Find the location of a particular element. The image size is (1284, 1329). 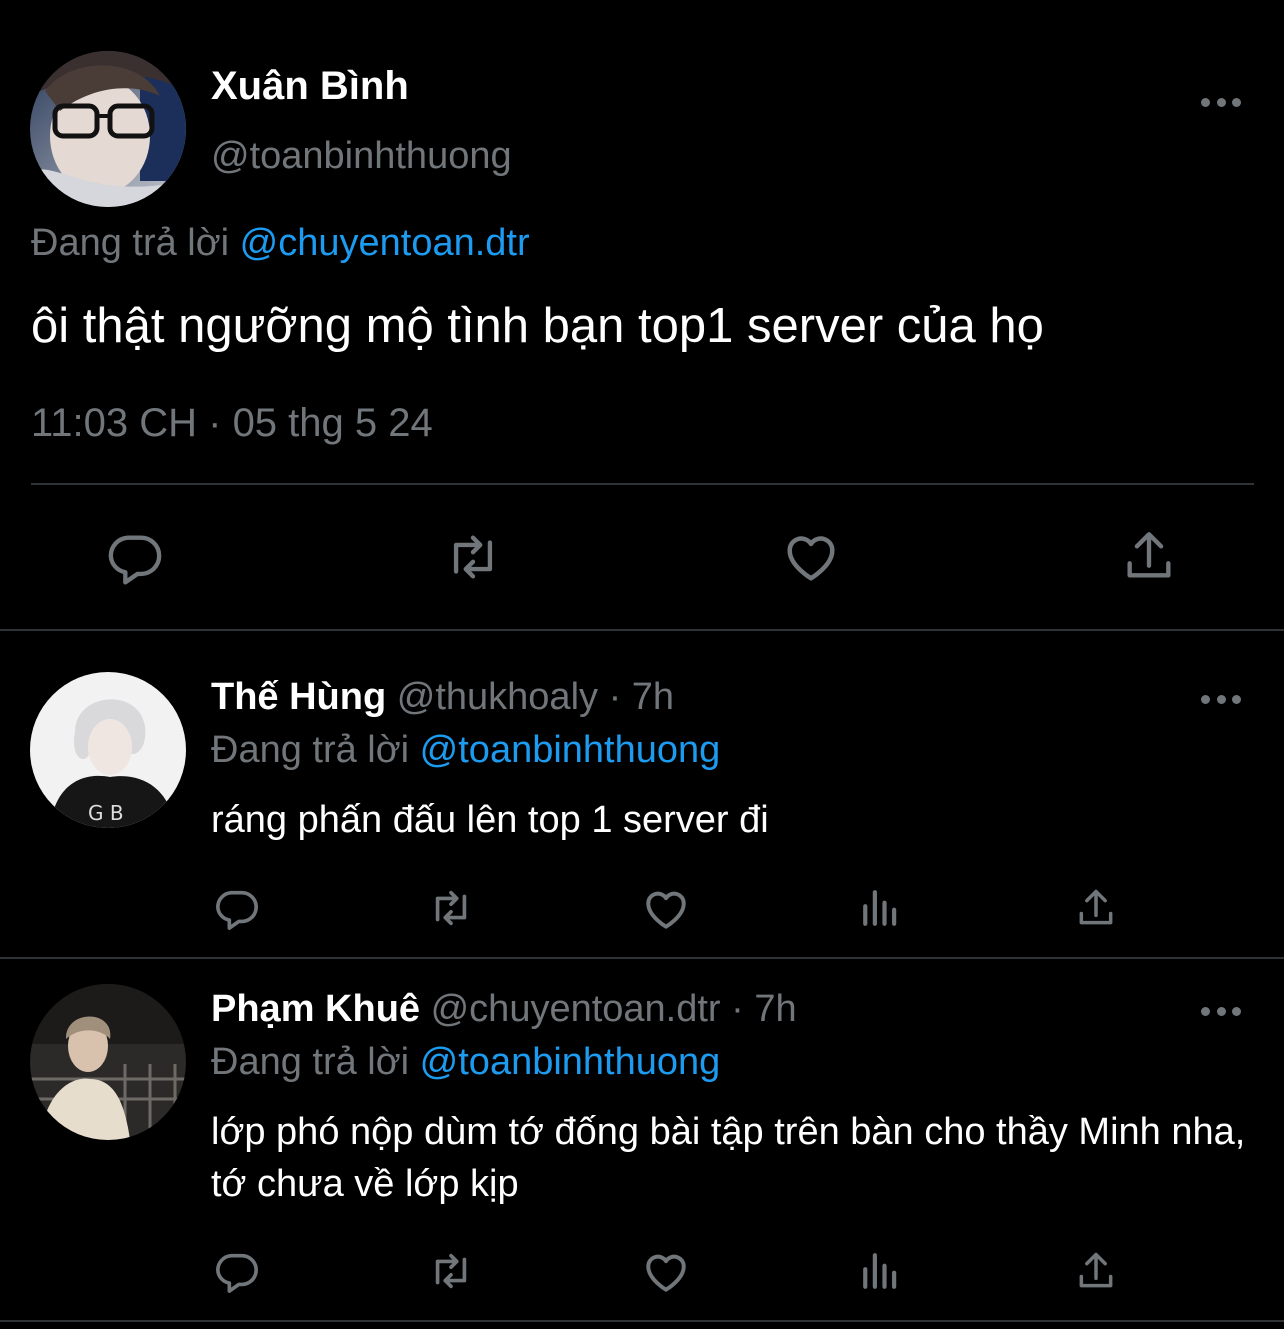

replying-to: Đang trả lời @chuyentoan.dtr is located at coordinates (280, 243).